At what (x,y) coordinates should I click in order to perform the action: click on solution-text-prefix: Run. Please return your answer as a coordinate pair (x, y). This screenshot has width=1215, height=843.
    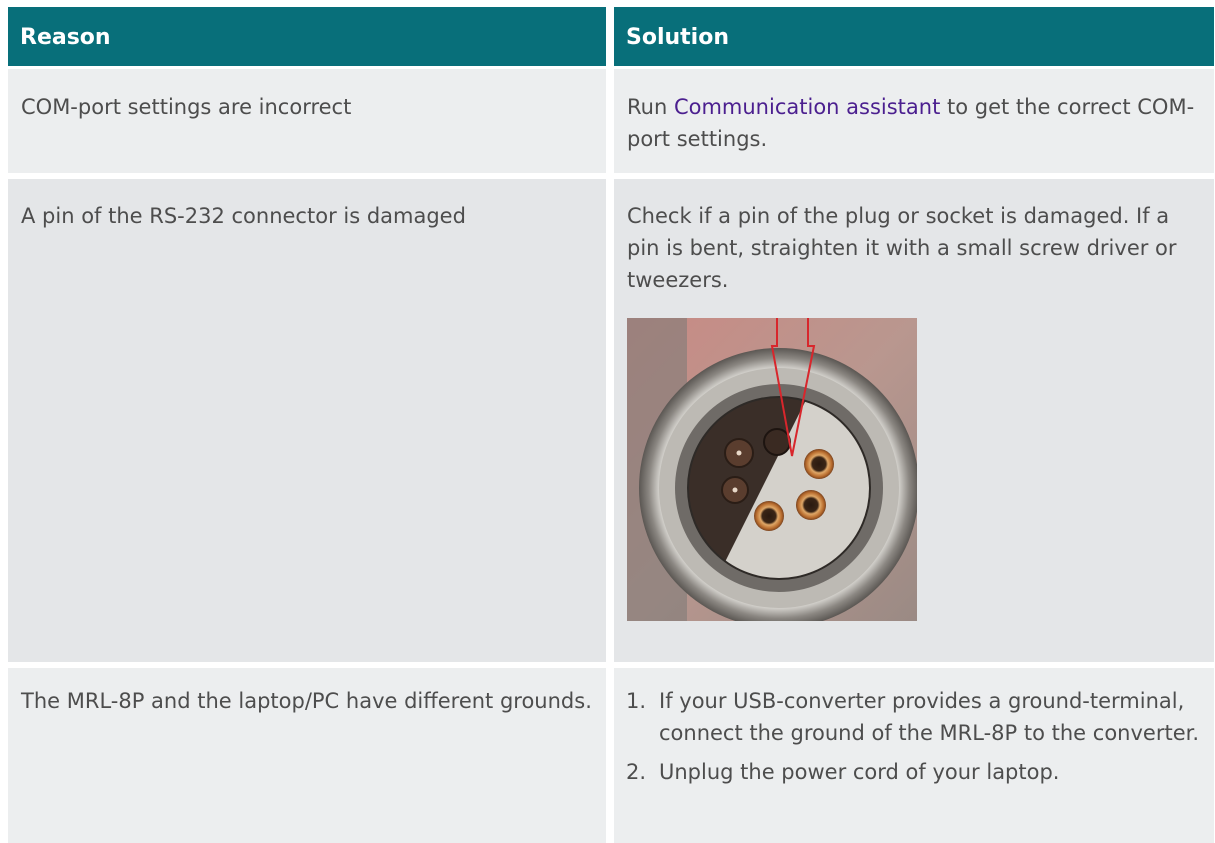
    Looking at the image, I should click on (650, 107).